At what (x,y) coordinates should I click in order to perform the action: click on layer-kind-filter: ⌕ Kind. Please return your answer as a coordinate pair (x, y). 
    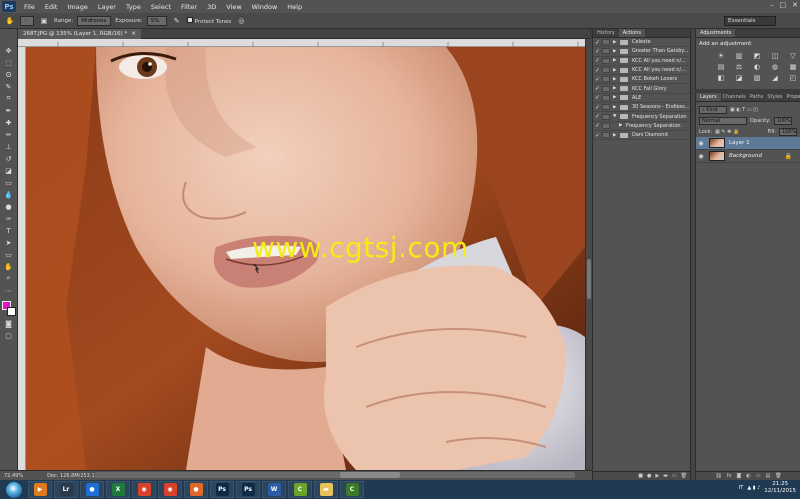
    Looking at the image, I should click on (713, 109).